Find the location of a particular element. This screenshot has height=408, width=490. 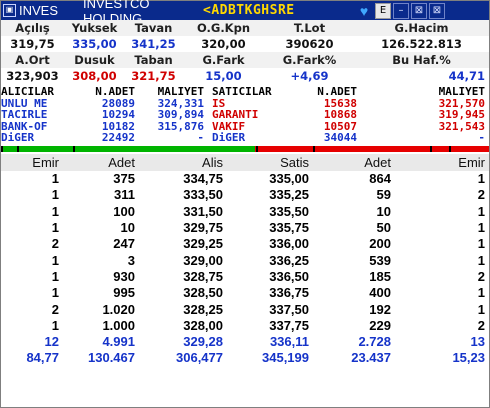

table-cell: 329,25 is located at coordinates (203, 244).